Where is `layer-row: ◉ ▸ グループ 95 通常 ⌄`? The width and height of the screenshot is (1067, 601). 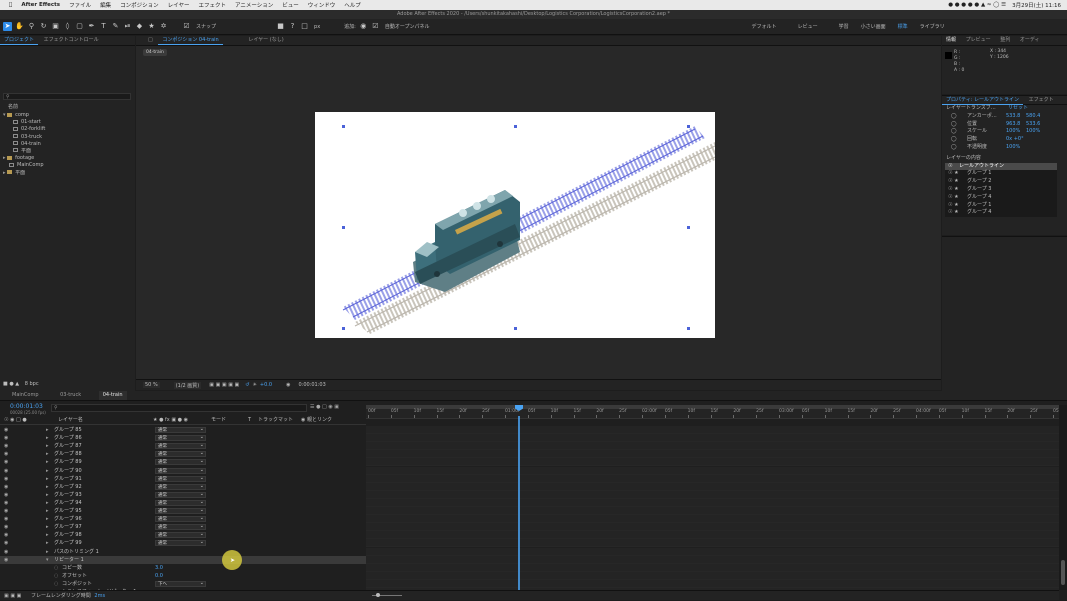 layer-row: ◉ ▸ グループ 95 通常 ⌄ is located at coordinates (183, 511).